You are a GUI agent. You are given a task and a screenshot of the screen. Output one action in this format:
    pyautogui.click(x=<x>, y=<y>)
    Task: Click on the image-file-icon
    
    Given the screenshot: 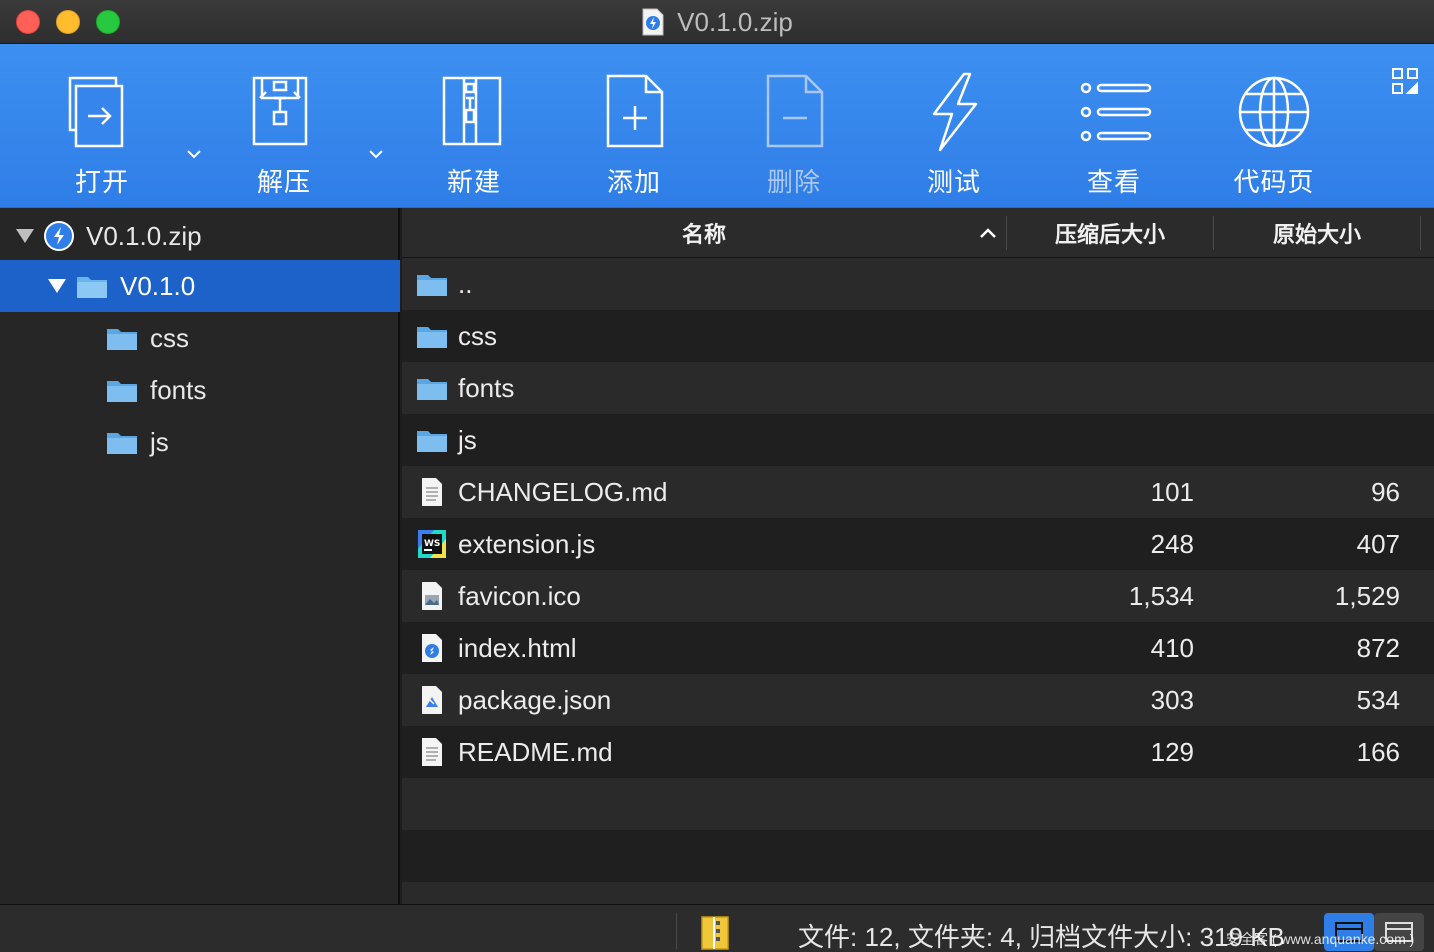 What is the action you would take?
    pyautogui.click(x=432, y=596)
    